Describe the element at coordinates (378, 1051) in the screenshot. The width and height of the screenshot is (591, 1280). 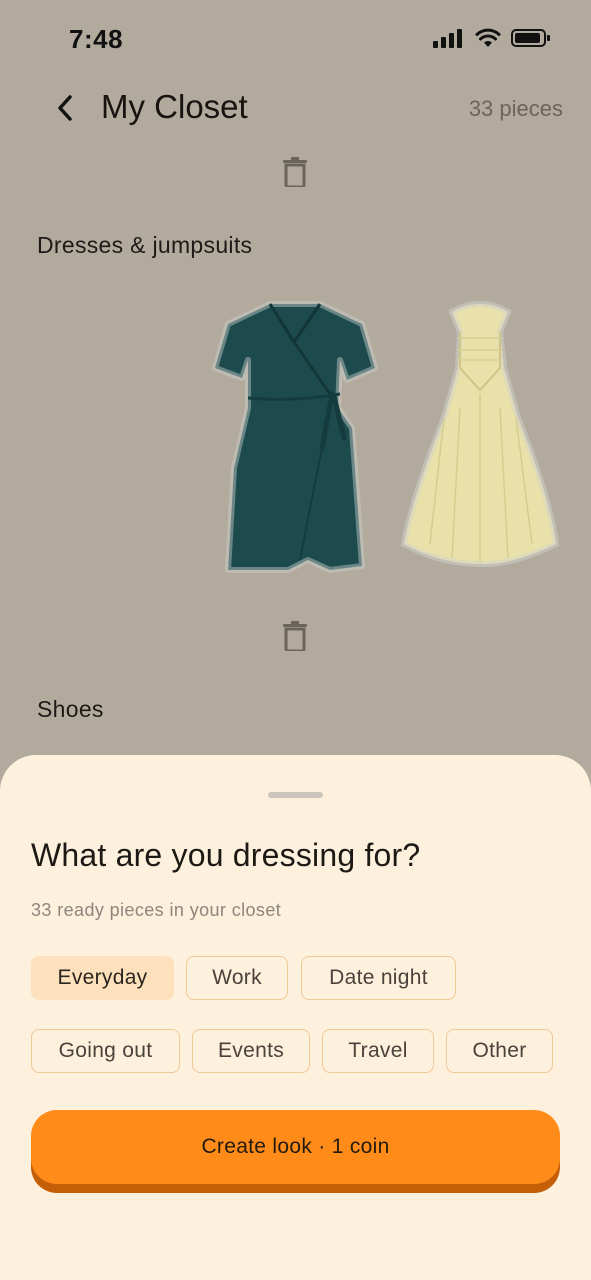
I see `chip-travel: Travel` at that location.